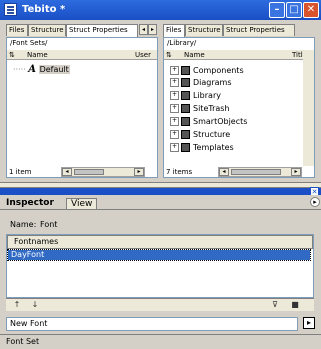  Describe the element at coordinates (207, 95) in the screenshot. I see `tree-item-label: Library` at that location.